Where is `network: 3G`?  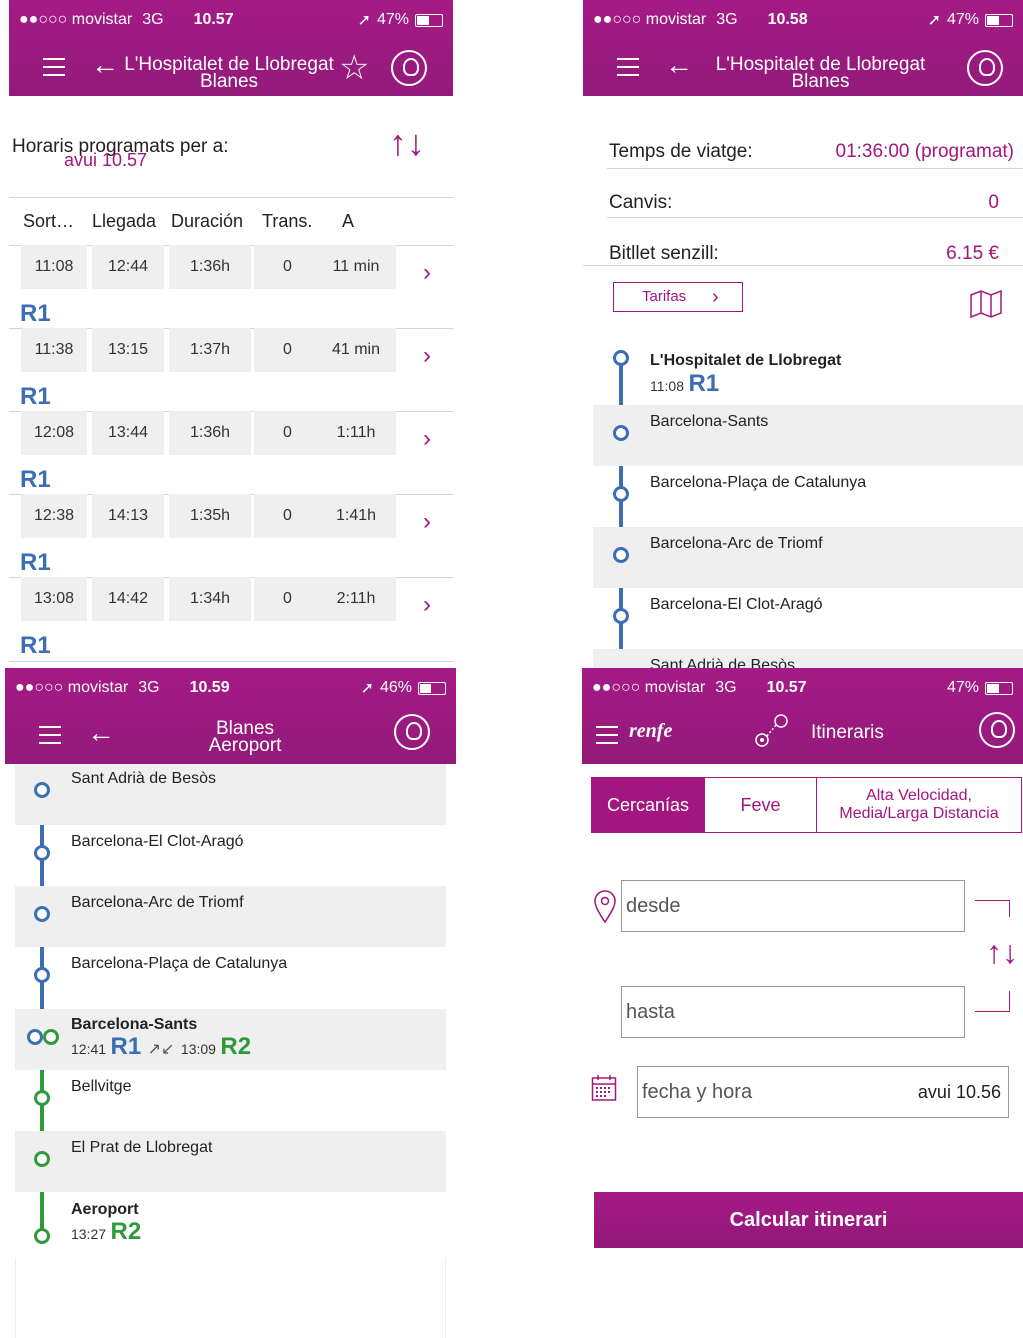 network: 3G is located at coordinates (149, 687).